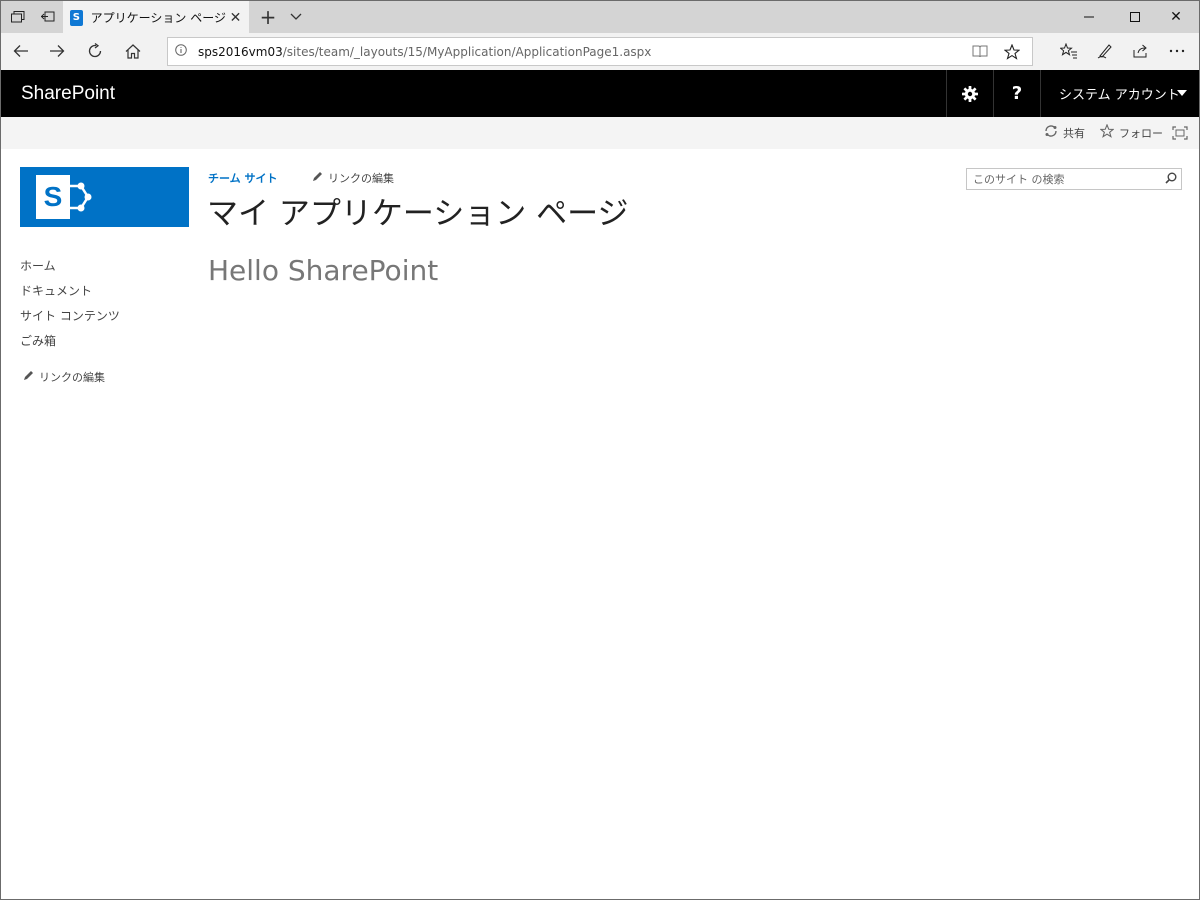 This screenshot has width=1200, height=900. Describe the element at coordinates (1069, 51) in the screenshot. I see `favorites-icon` at that location.